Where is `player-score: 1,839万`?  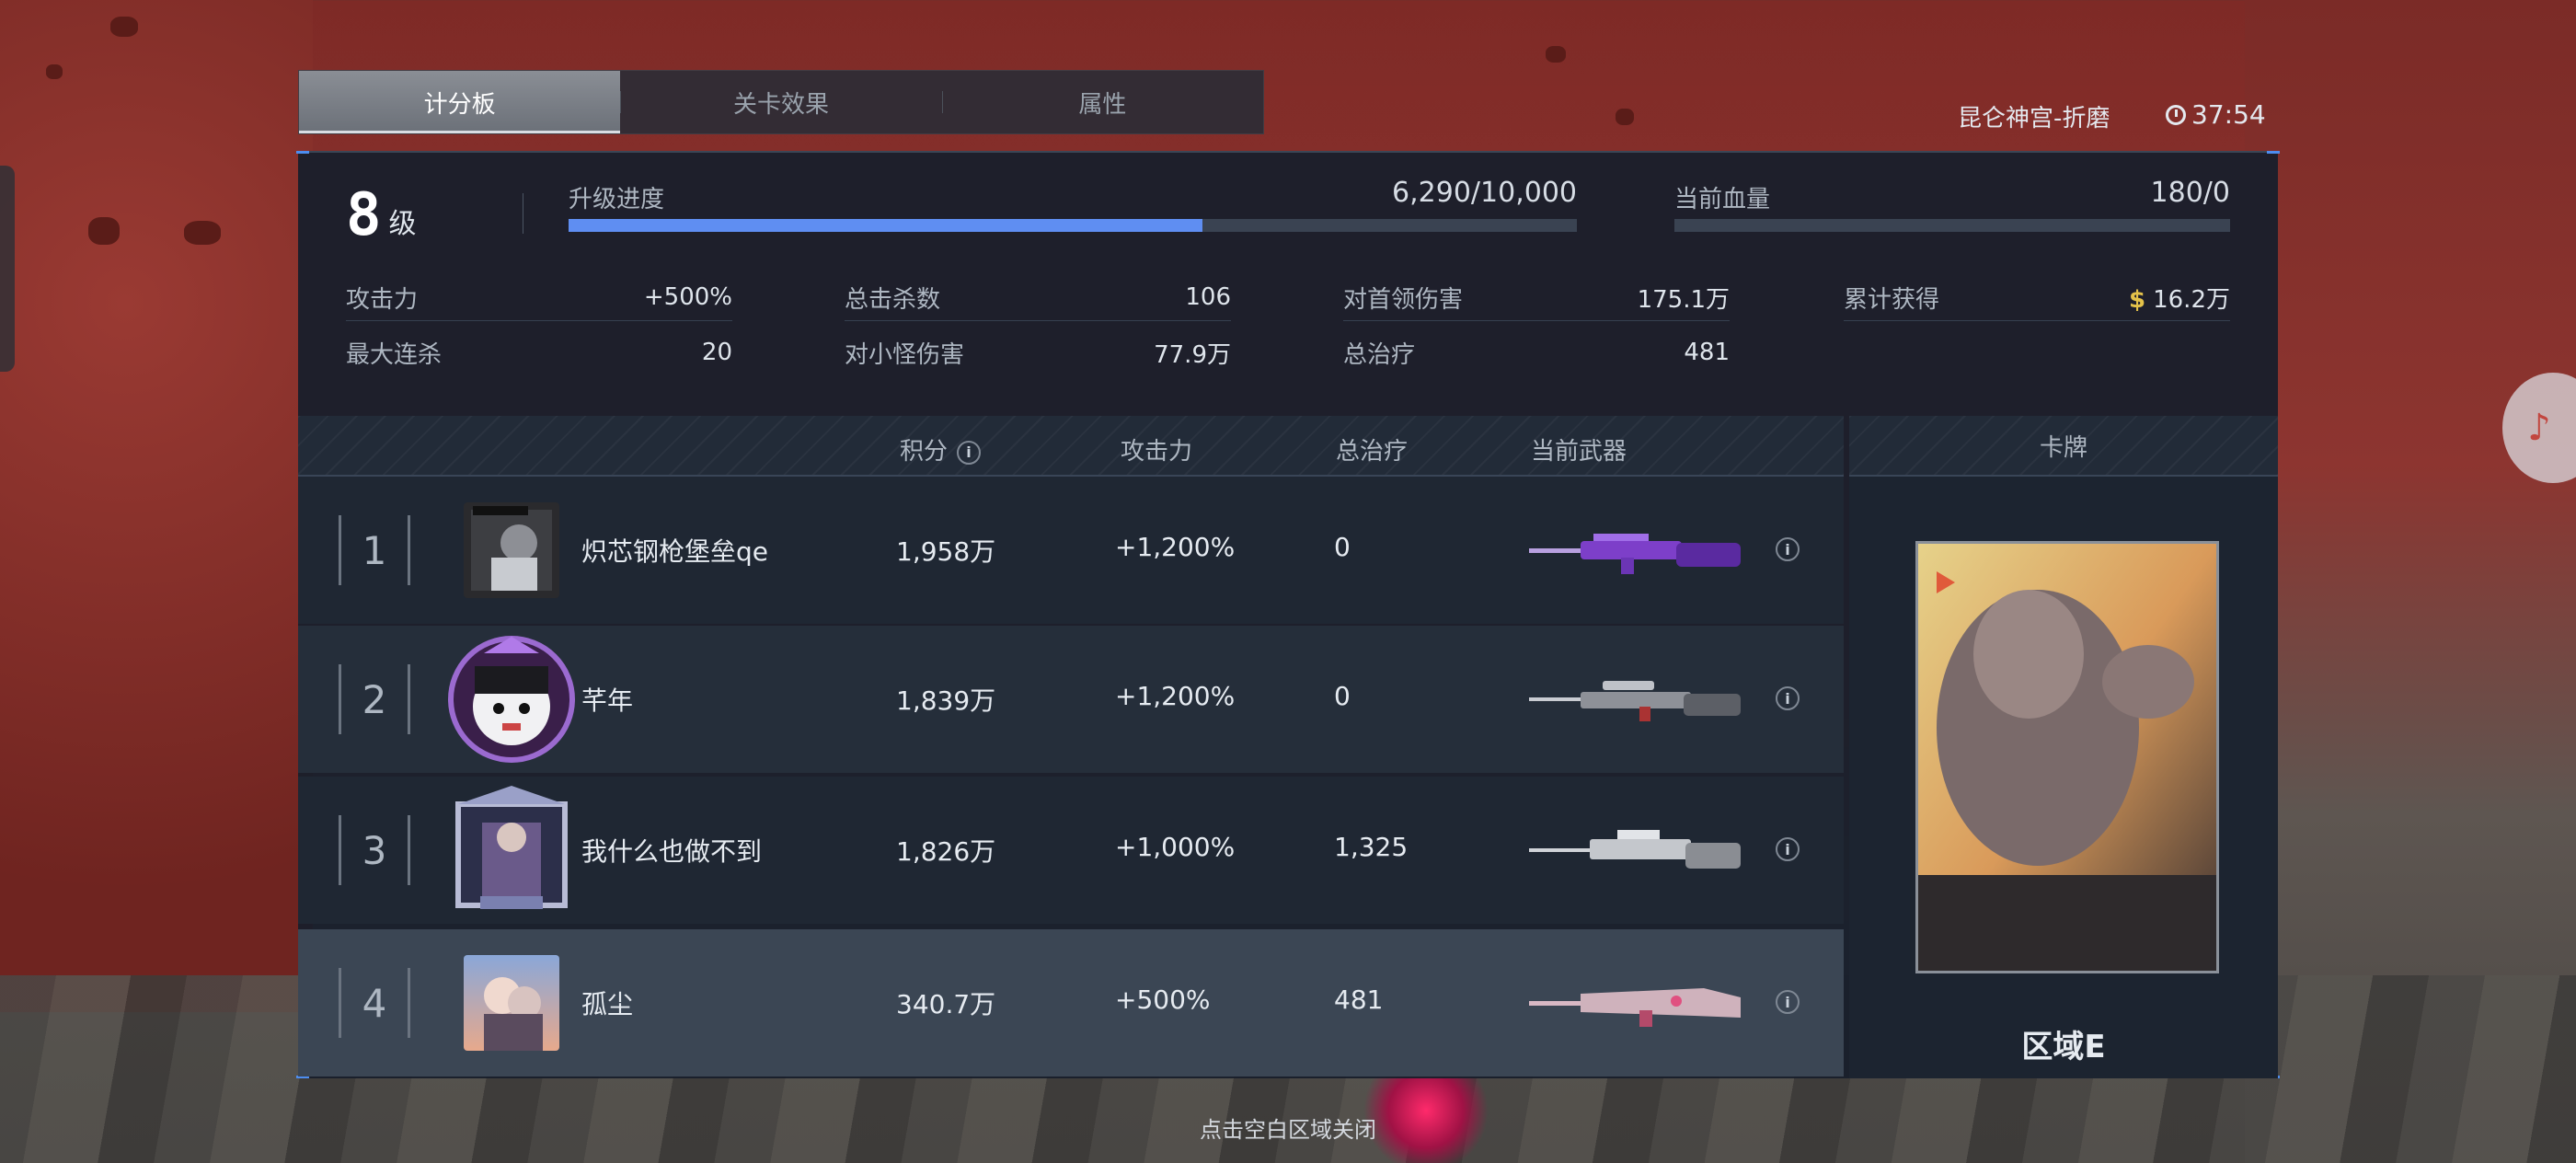
player-score: 1,839万 is located at coordinates (946, 701).